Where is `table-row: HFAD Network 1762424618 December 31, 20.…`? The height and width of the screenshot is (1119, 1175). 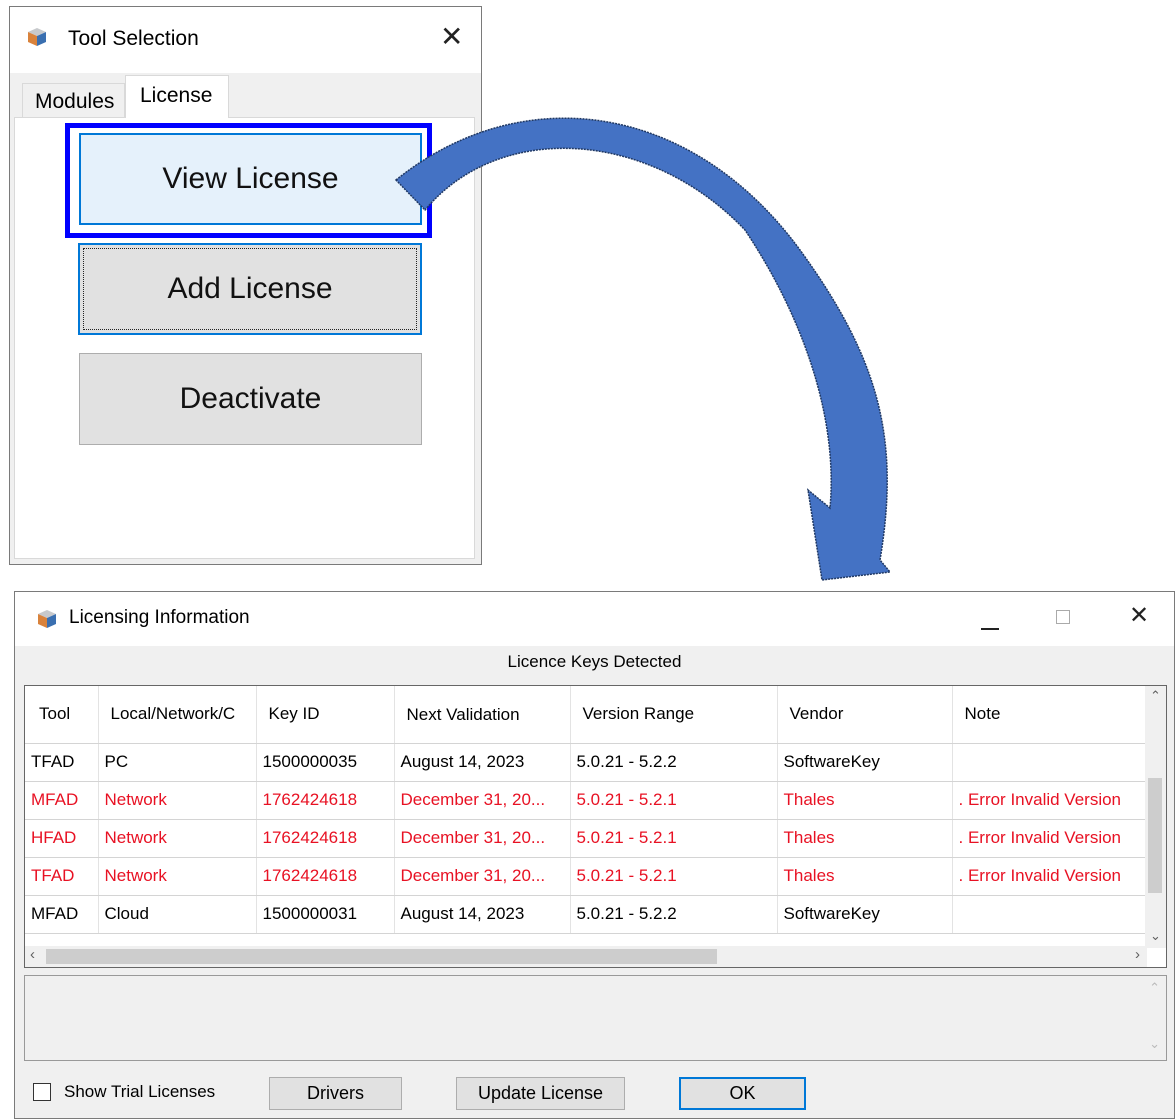 table-row: HFAD Network 1762424618 December 31, 20.… is located at coordinates (586, 838).